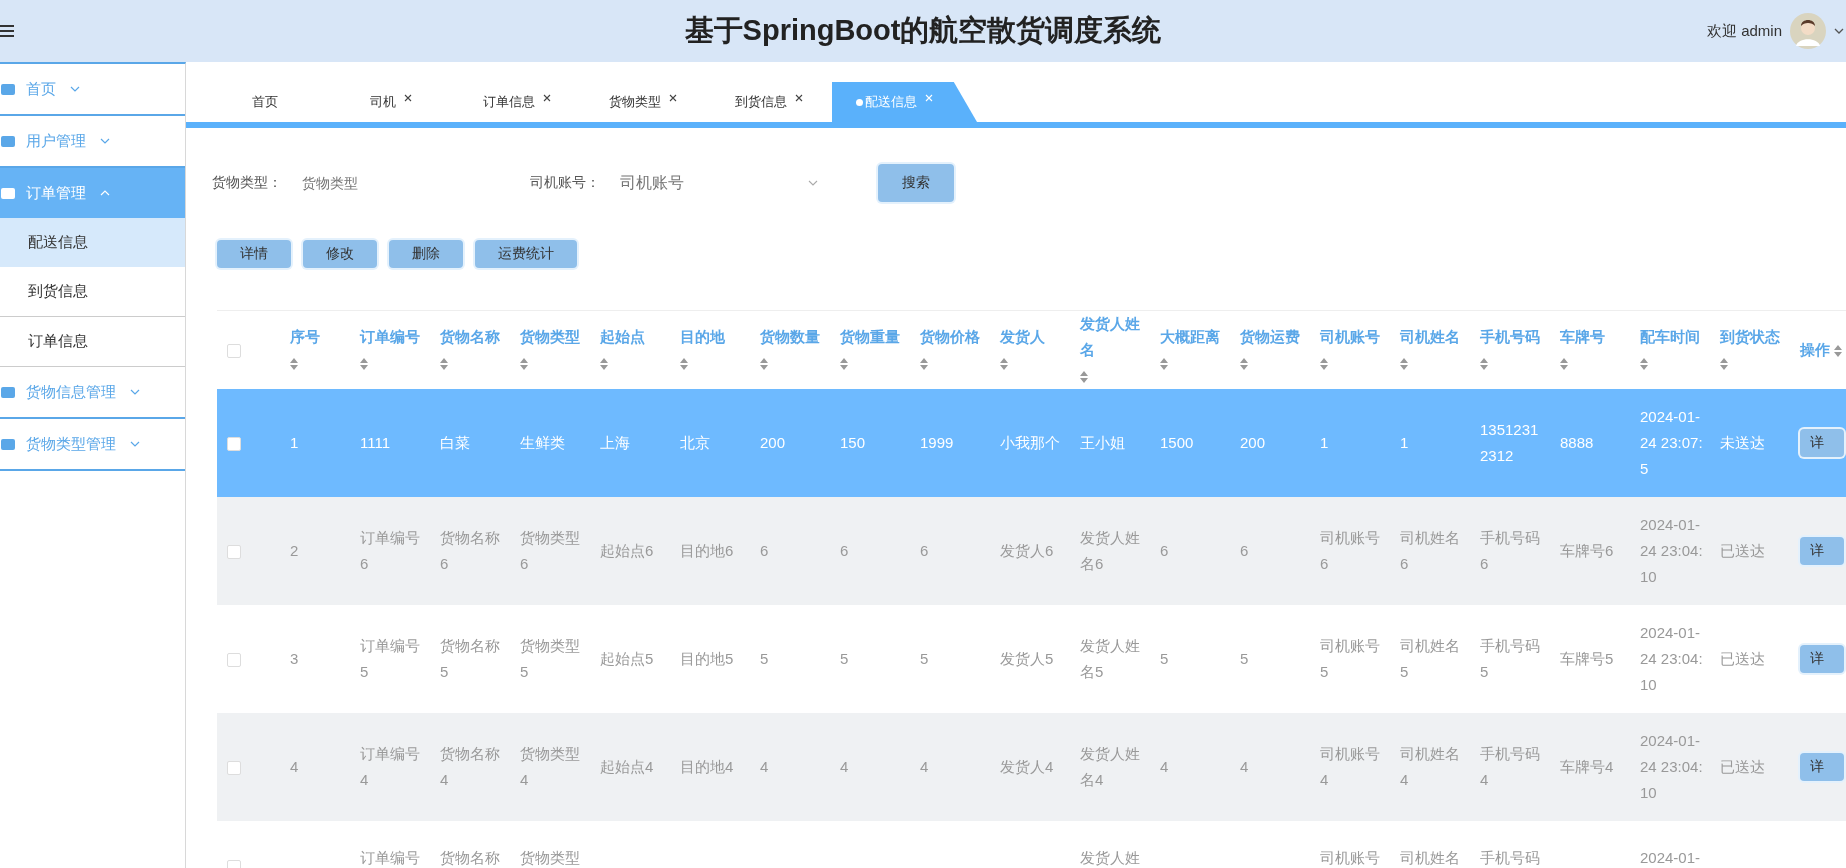  Describe the element at coordinates (317, 337) in the screenshot. I see `column-header: 序号` at that location.